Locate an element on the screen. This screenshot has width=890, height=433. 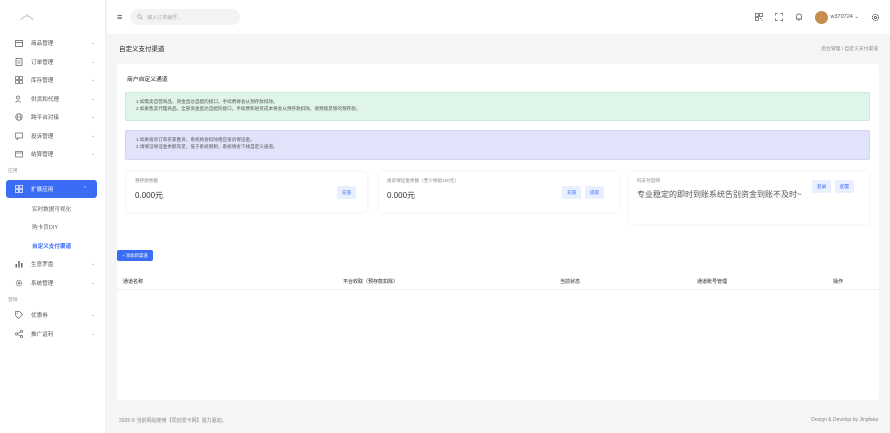
breadcrumb: 后台管理 / 自定义支付渠道 is located at coordinates (849, 48).